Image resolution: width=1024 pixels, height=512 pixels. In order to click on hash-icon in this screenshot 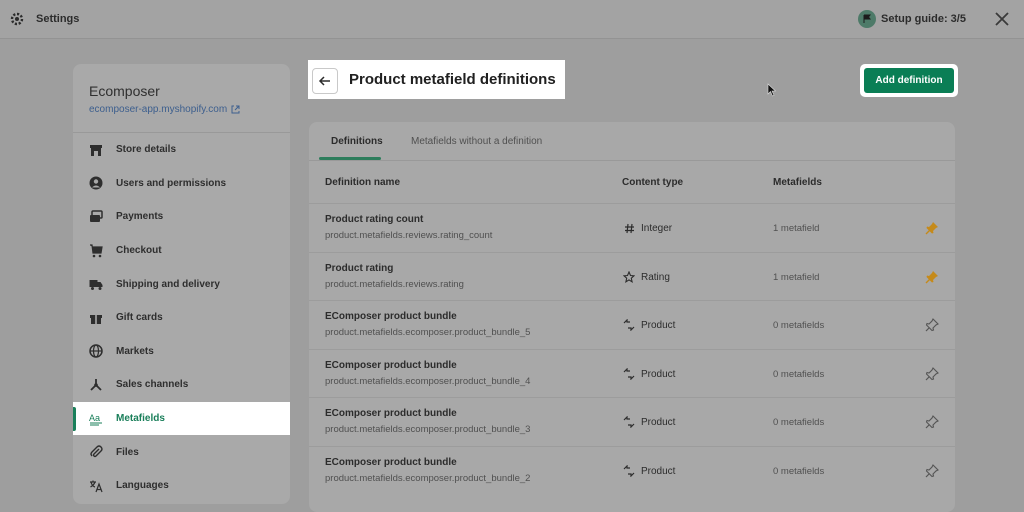, I will do `click(629, 228)`.